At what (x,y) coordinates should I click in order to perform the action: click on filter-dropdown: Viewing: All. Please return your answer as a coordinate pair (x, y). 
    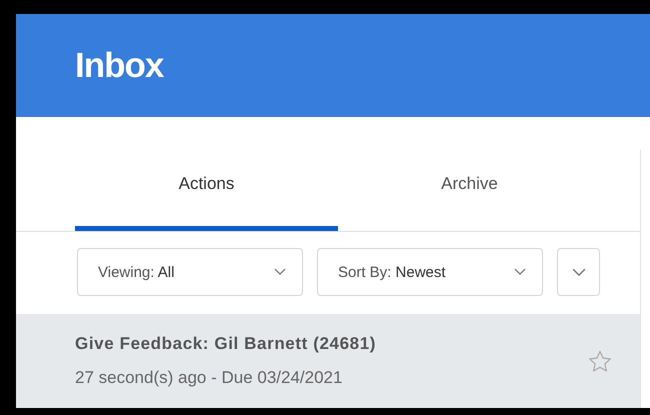
    Looking at the image, I should click on (190, 272).